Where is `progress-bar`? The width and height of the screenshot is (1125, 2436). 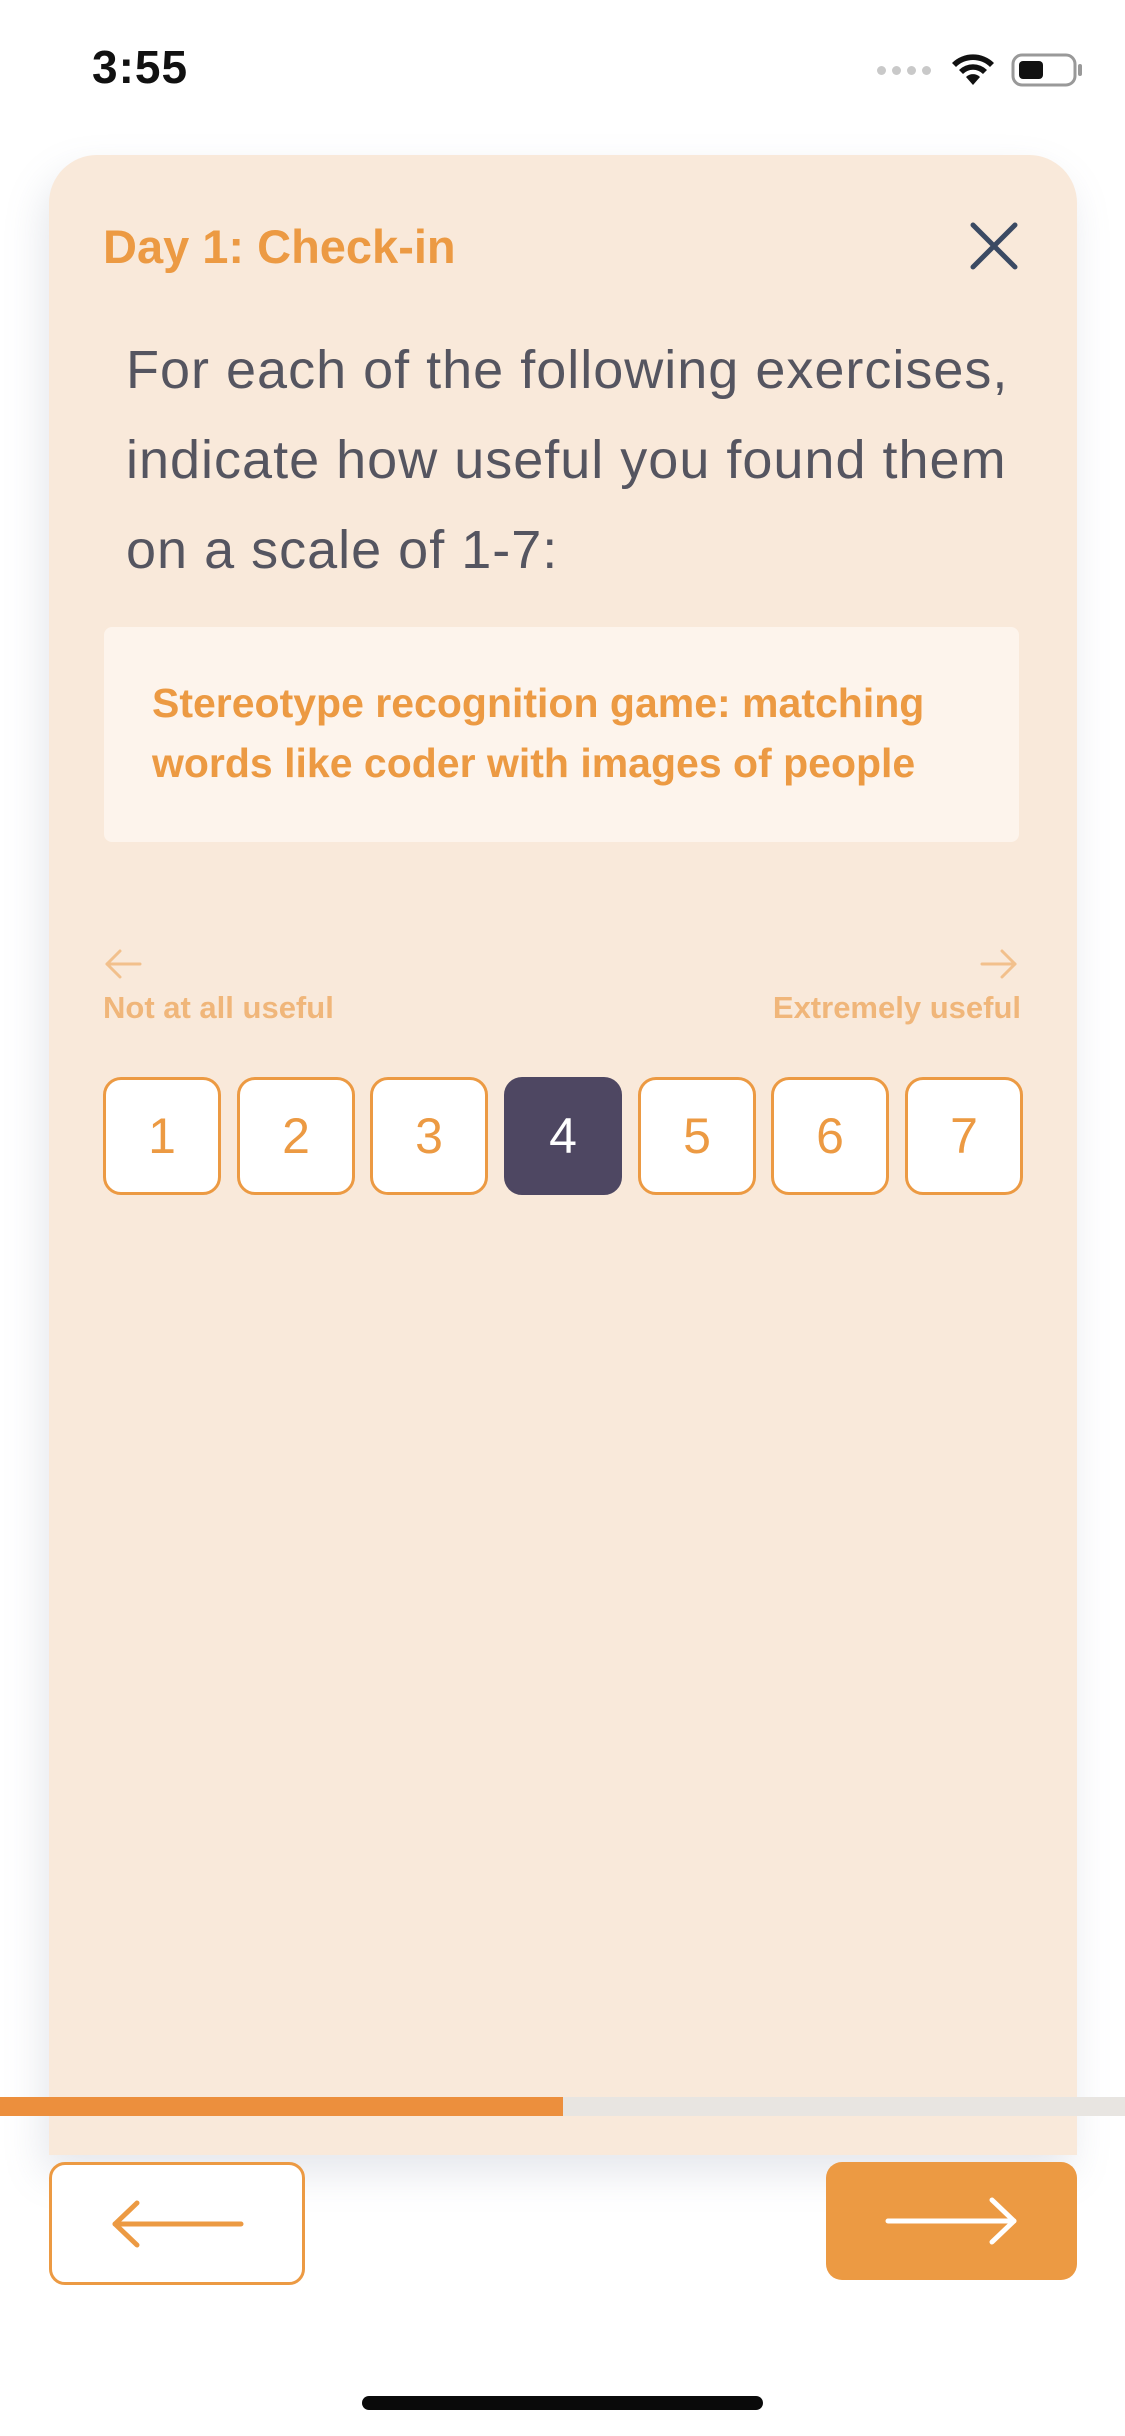
progress-bar is located at coordinates (562, 2106).